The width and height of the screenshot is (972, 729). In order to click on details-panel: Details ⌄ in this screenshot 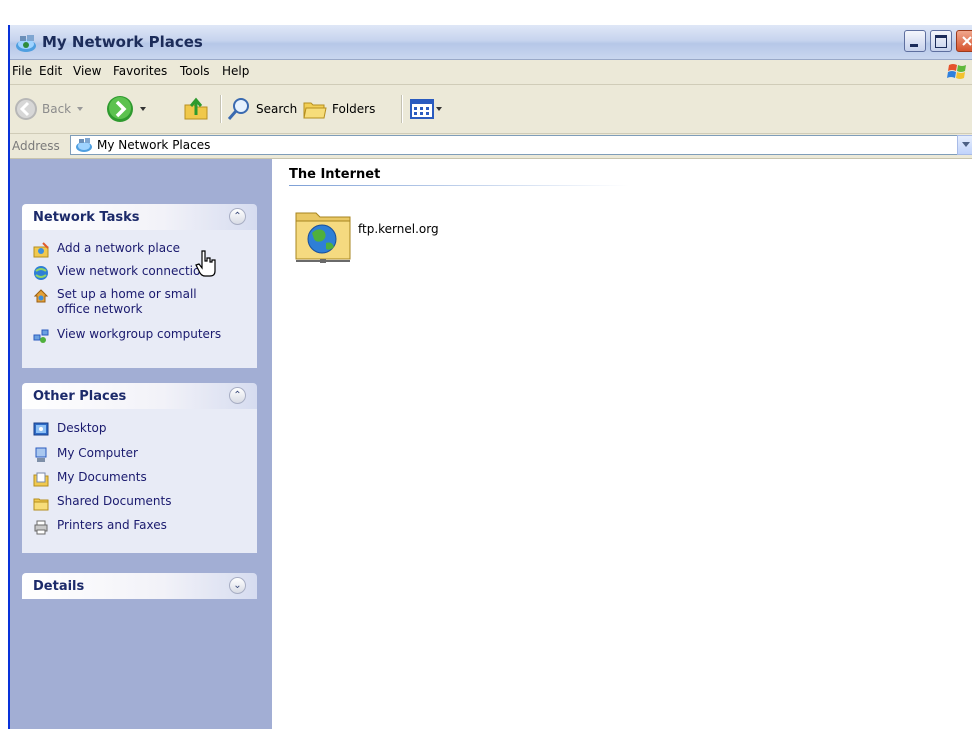, I will do `click(139, 586)`.